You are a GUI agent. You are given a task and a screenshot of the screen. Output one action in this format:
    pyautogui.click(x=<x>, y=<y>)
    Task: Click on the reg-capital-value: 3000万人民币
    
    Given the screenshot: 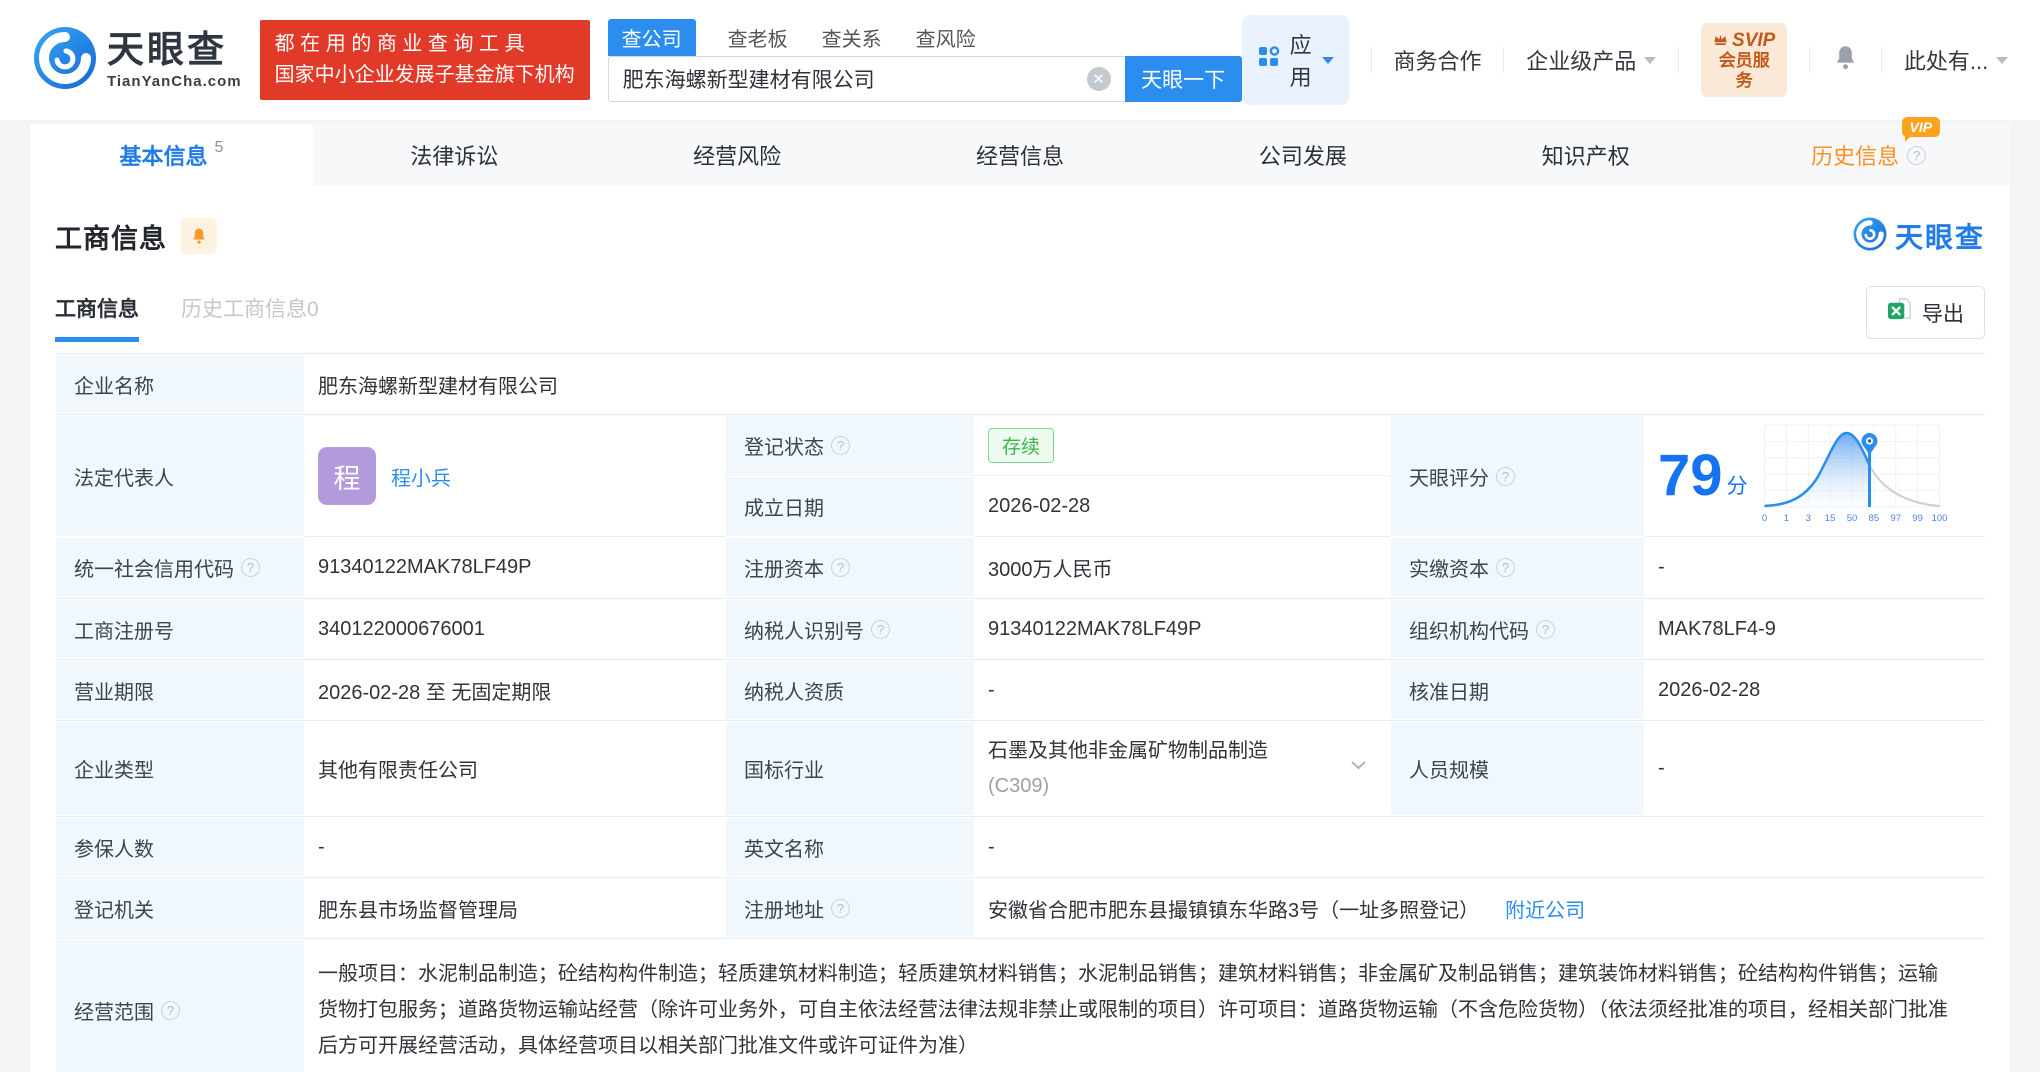 What is the action you would take?
    pyautogui.click(x=1050, y=570)
    